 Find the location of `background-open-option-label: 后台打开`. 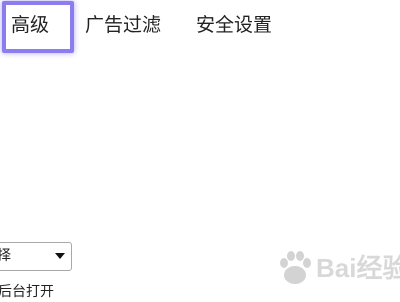

background-open-option-label: 后台打开 is located at coordinates (27, 292).